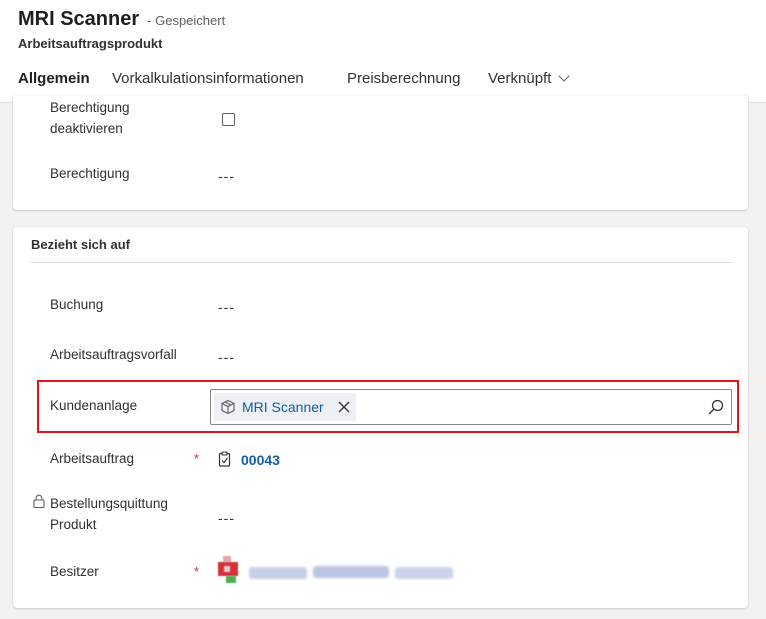 This screenshot has width=766, height=619. Describe the element at coordinates (73, 524) in the screenshot. I see `label-line: Produkt` at that location.